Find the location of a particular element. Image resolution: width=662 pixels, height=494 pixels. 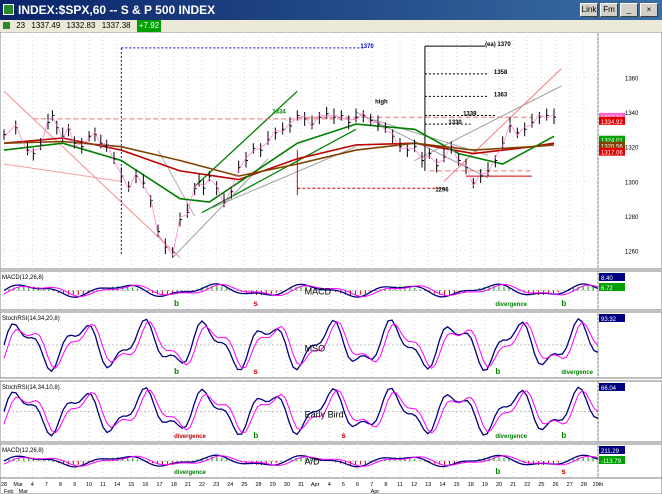

format-button: Fm is located at coordinates (609, 10).